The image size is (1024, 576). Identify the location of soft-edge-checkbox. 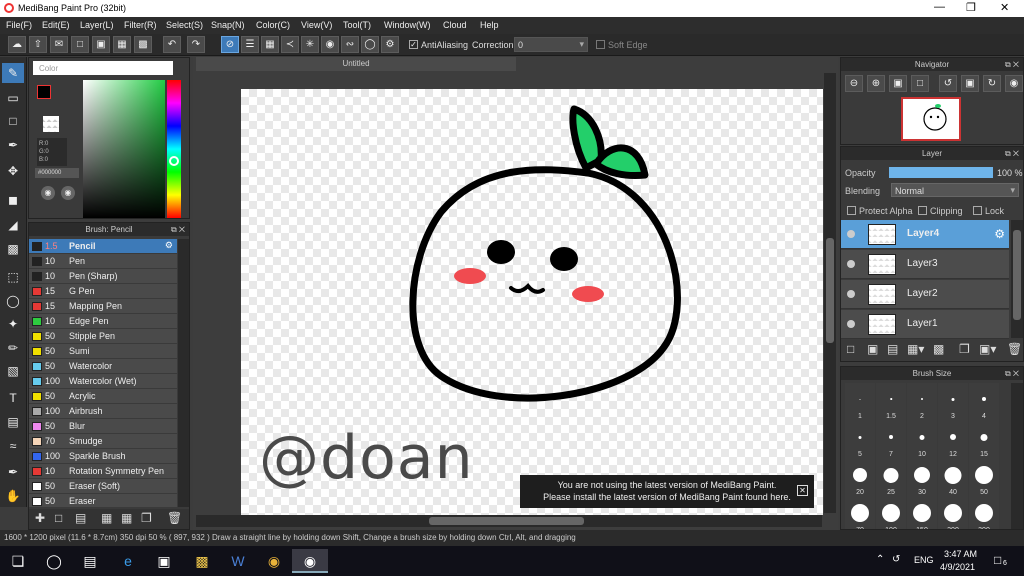
(600, 44).